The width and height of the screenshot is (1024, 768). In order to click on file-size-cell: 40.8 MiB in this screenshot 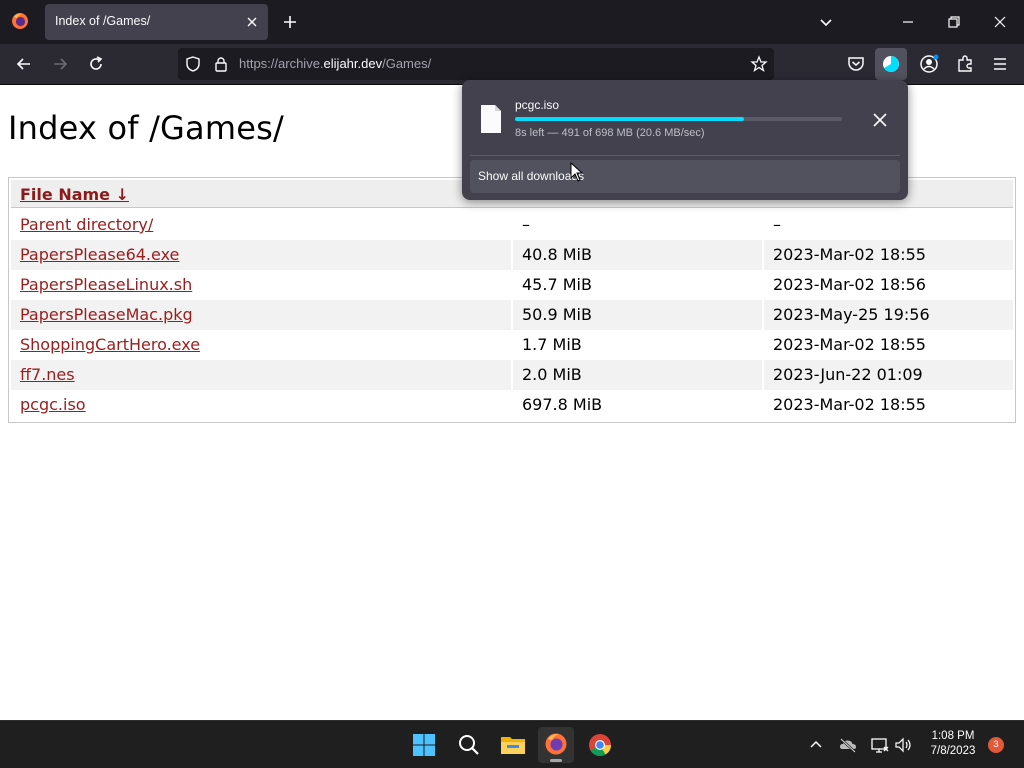, I will do `click(557, 254)`.